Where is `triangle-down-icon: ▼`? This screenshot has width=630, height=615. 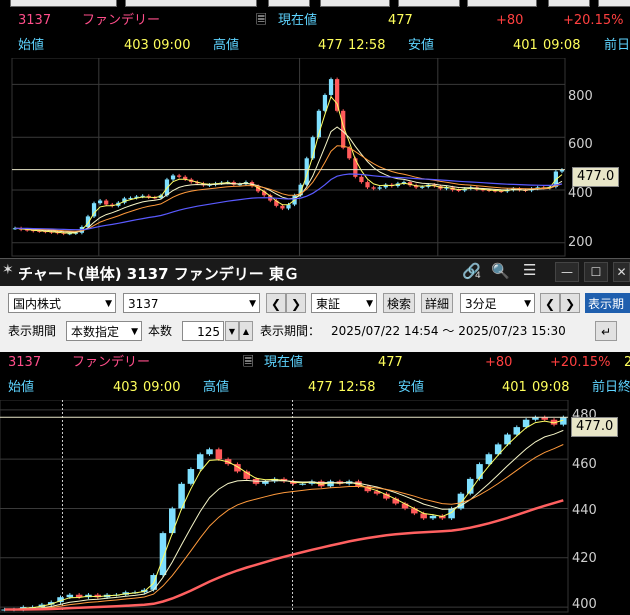
triangle-down-icon: ▼ is located at coordinates (232, 331).